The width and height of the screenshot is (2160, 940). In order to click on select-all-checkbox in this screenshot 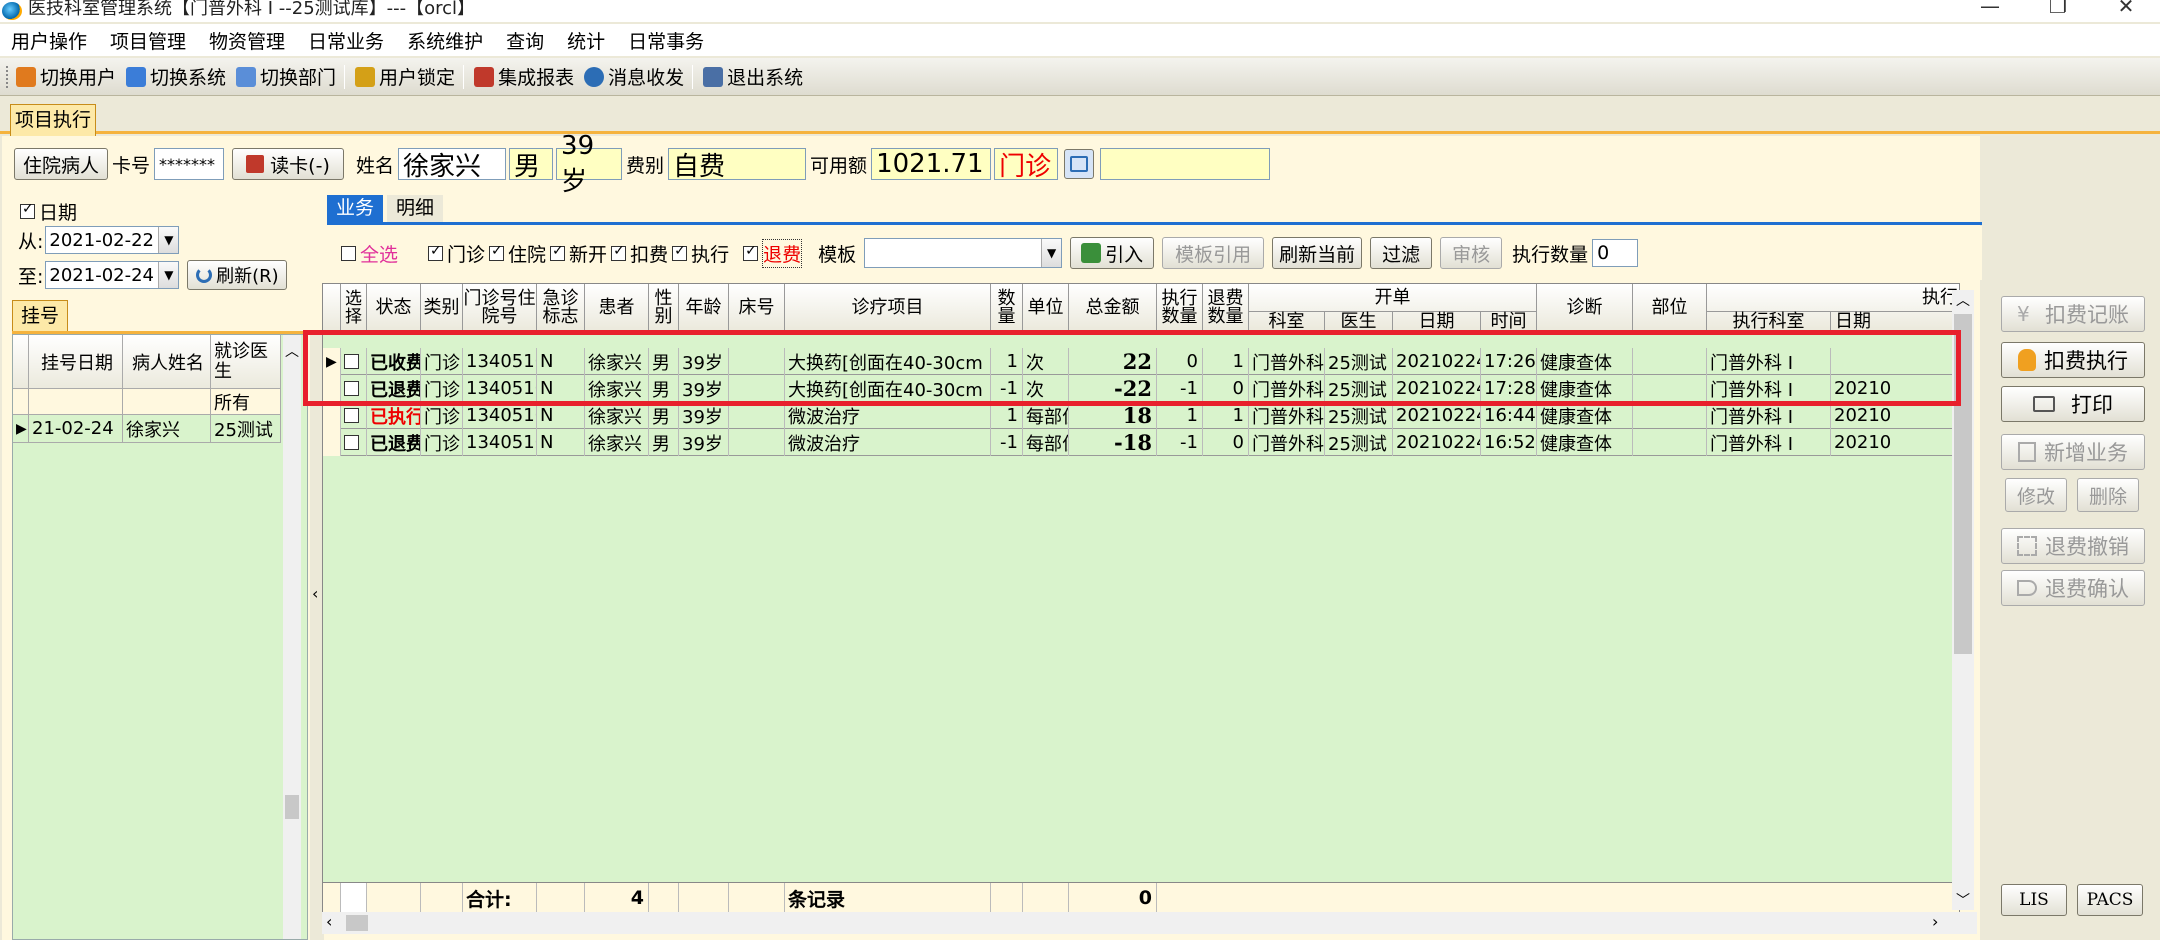, I will do `click(348, 253)`.